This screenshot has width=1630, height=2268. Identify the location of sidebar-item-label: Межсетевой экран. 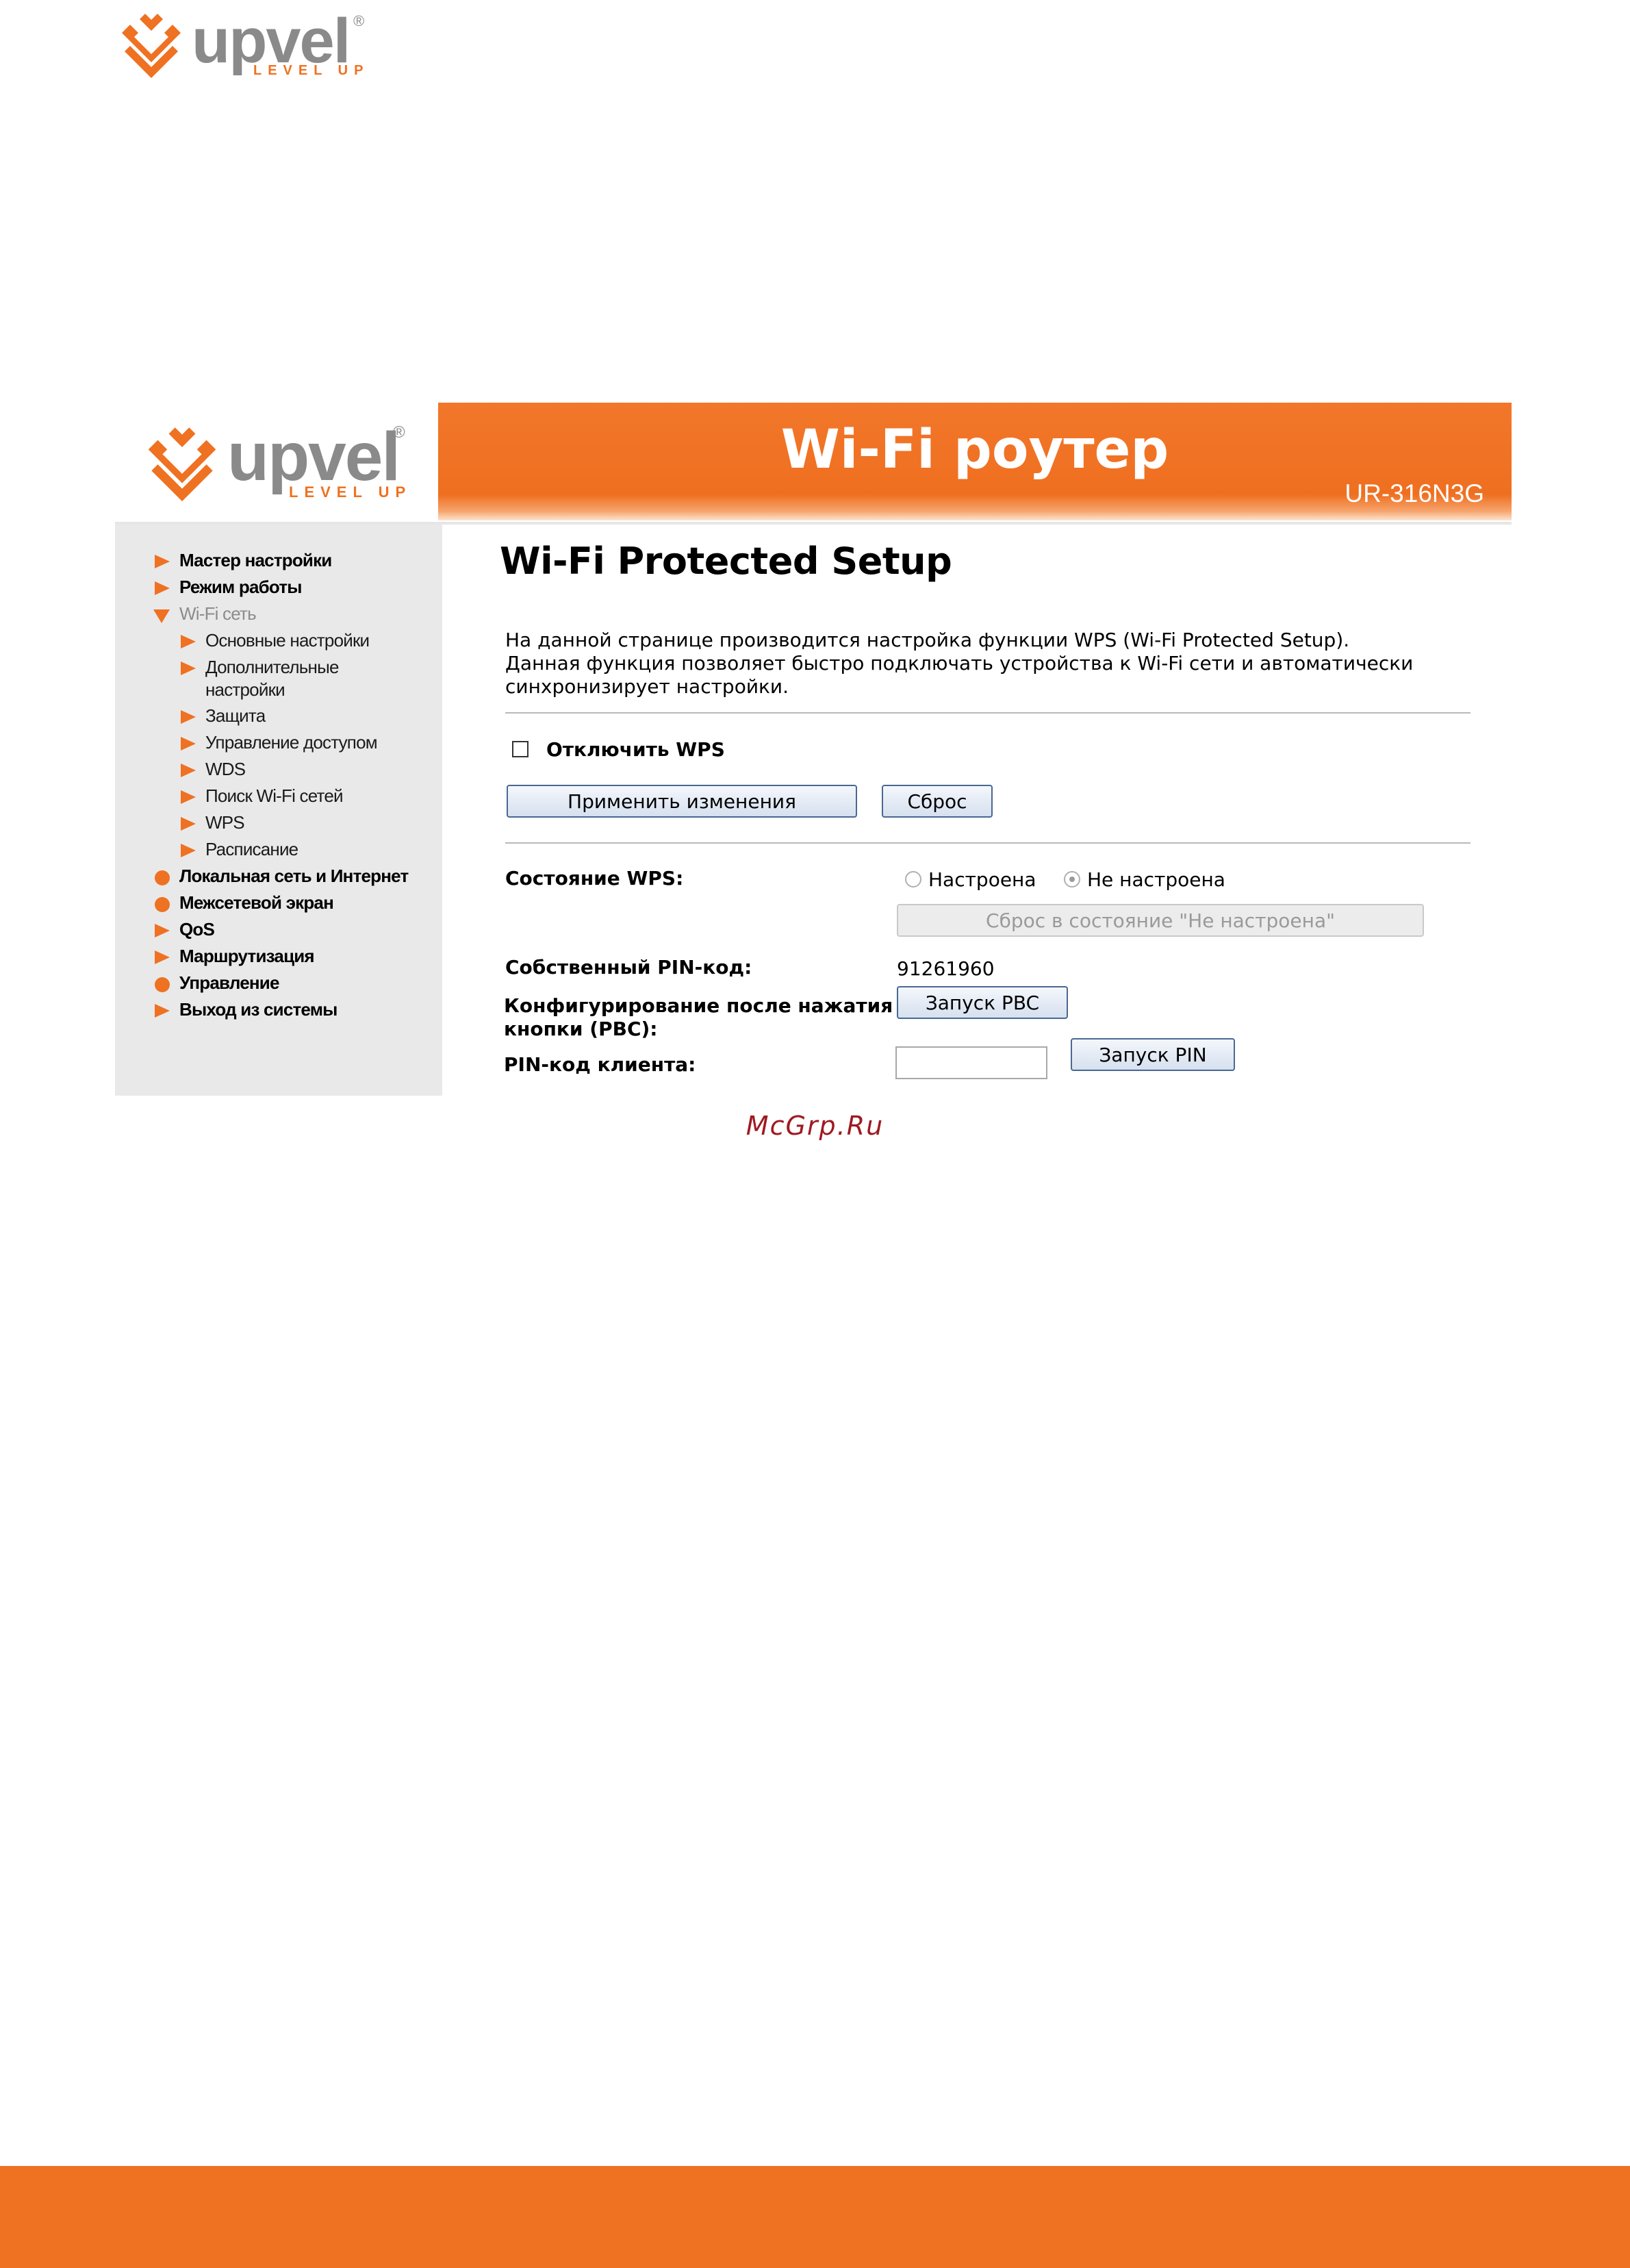
(256, 903).